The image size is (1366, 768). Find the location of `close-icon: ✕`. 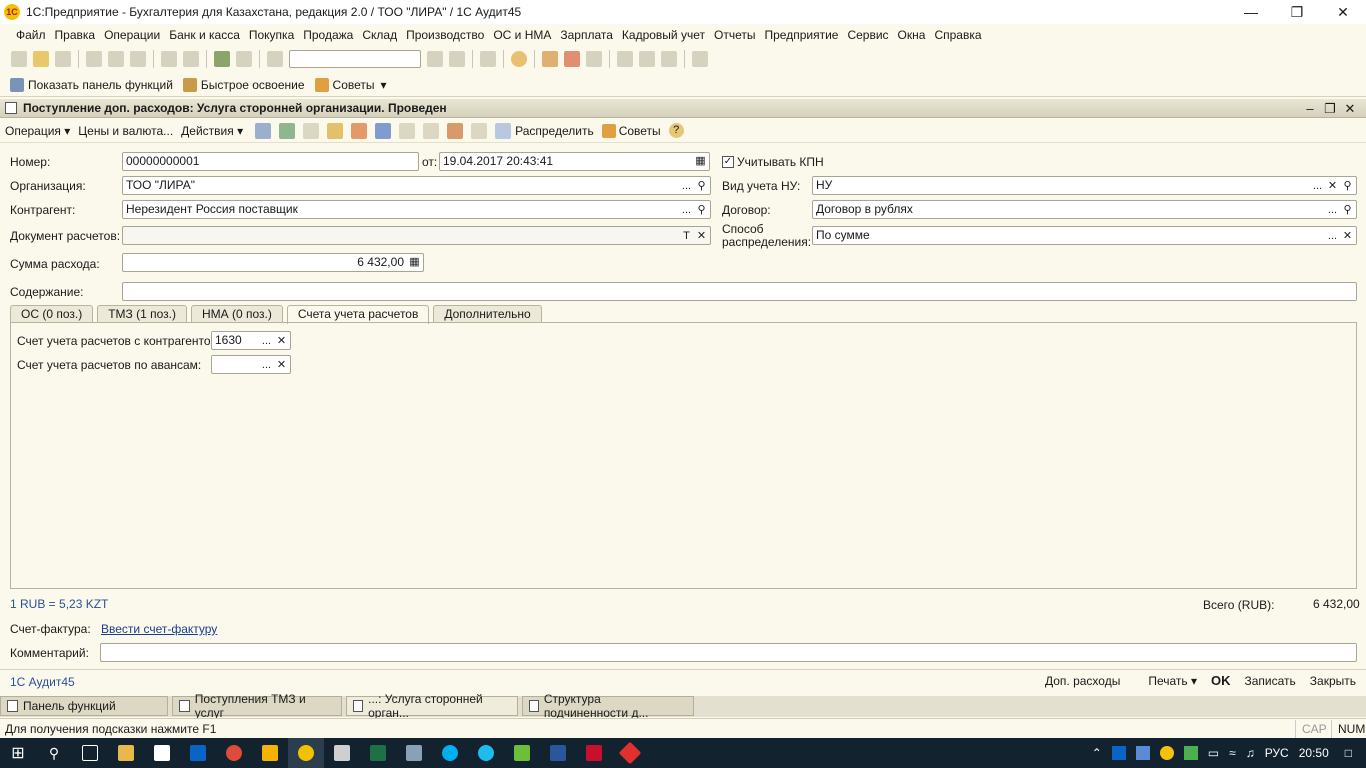

close-icon: ✕ is located at coordinates (1343, 12).